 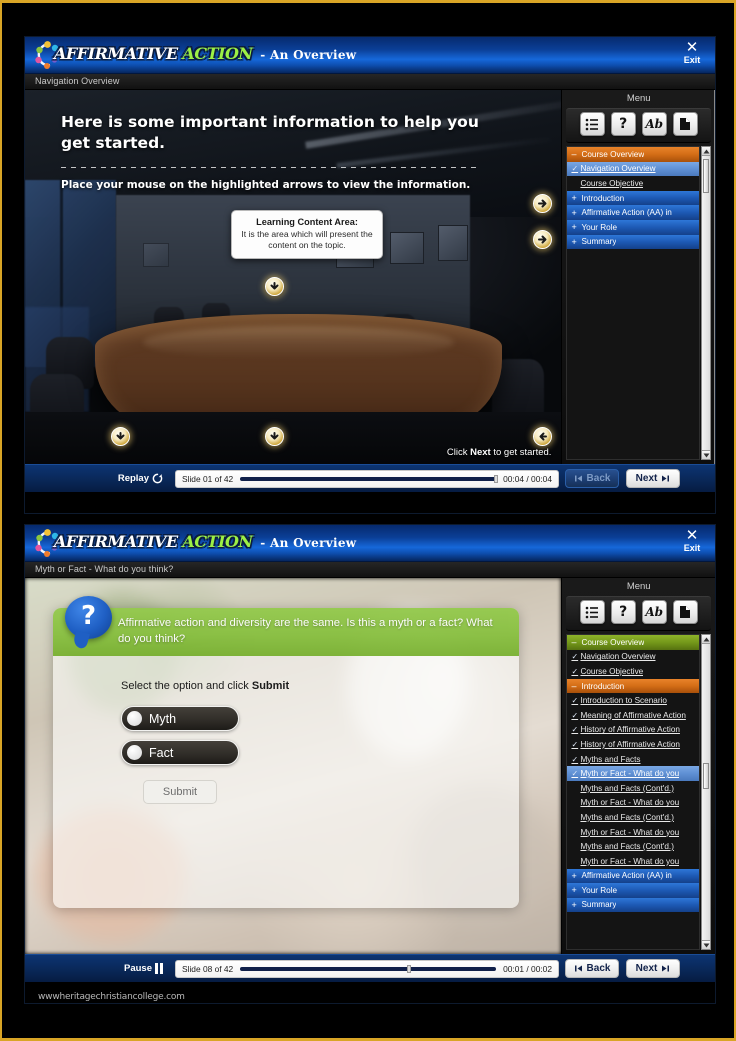 I want to click on menu-group-introduction: + Introduction, so click(x=633, y=198).